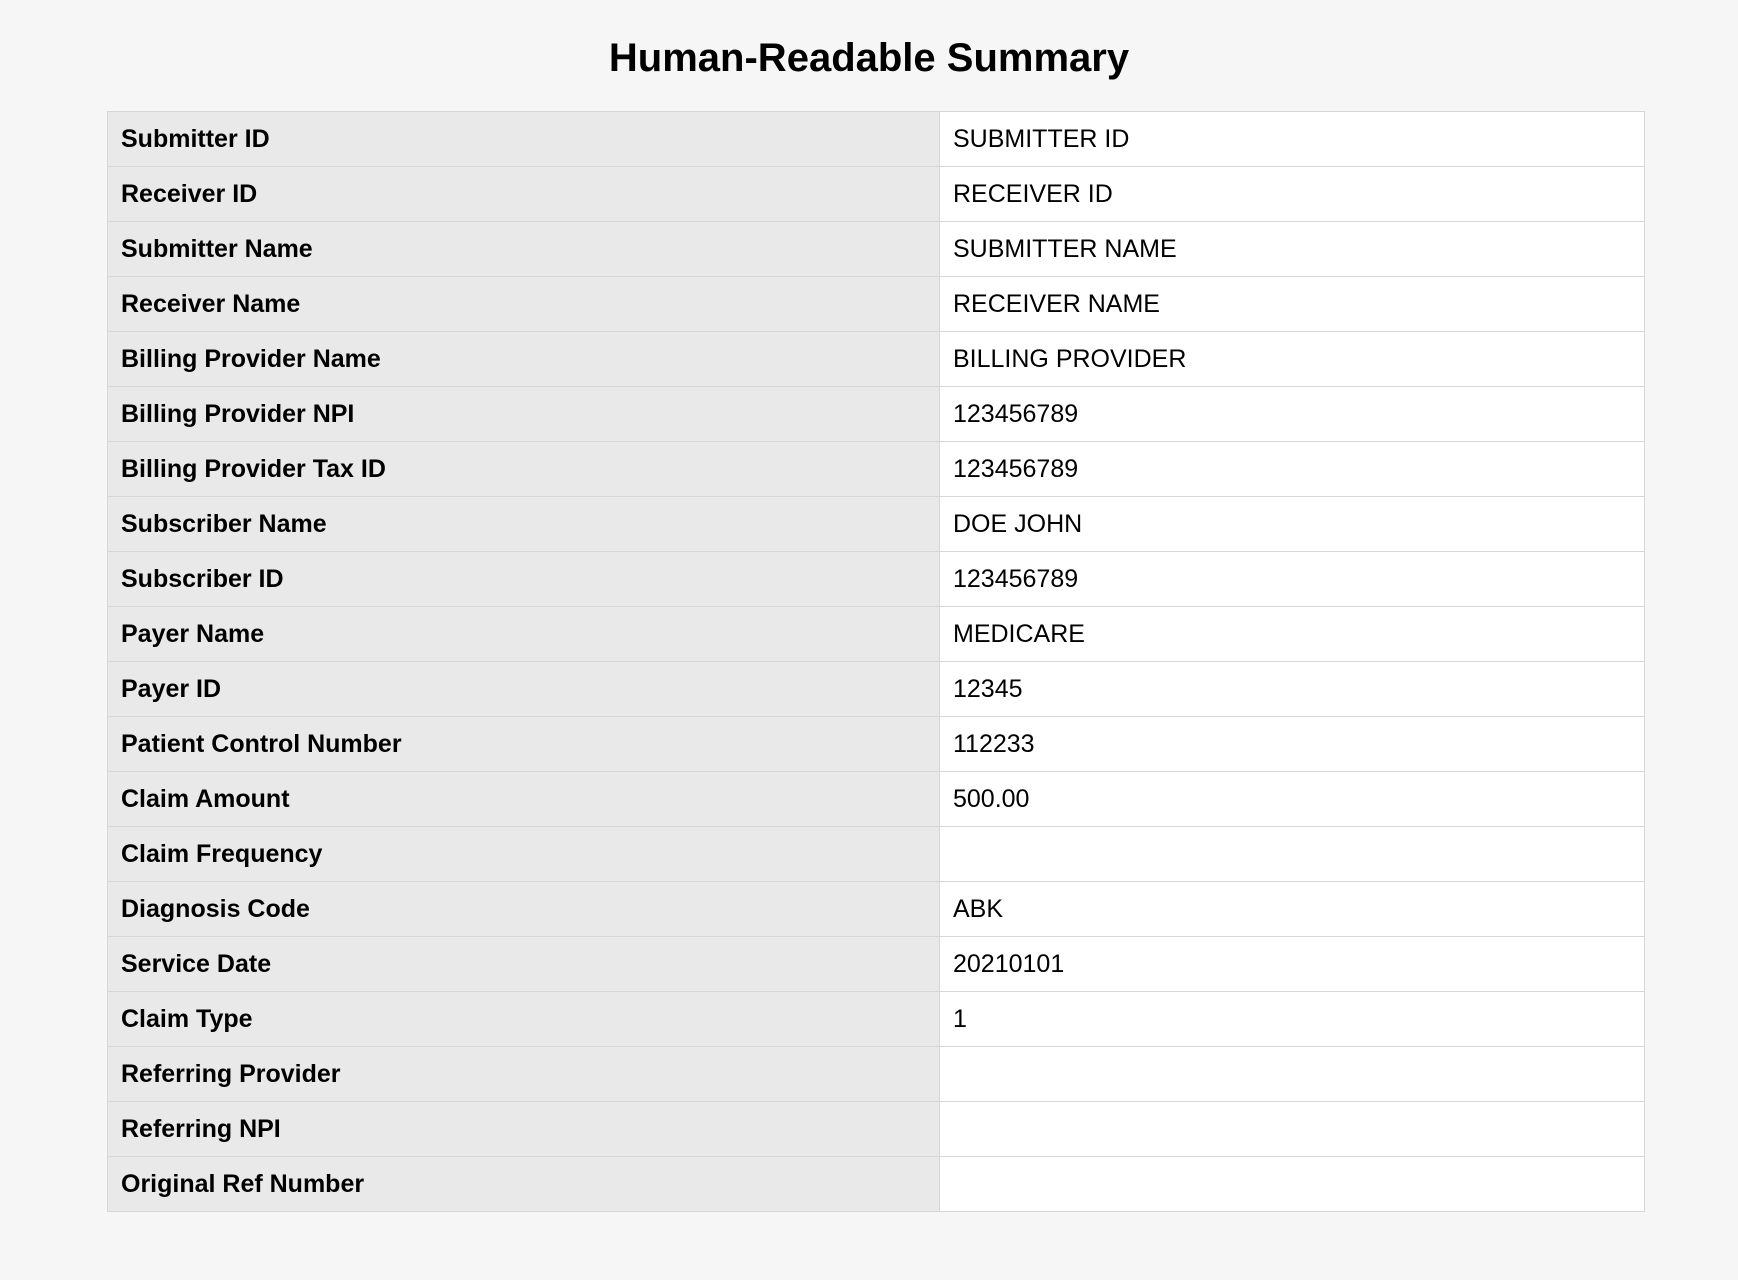 The image size is (1738, 1280). What do you see at coordinates (523, 964) in the screenshot?
I see `field-label: Service Date` at bounding box center [523, 964].